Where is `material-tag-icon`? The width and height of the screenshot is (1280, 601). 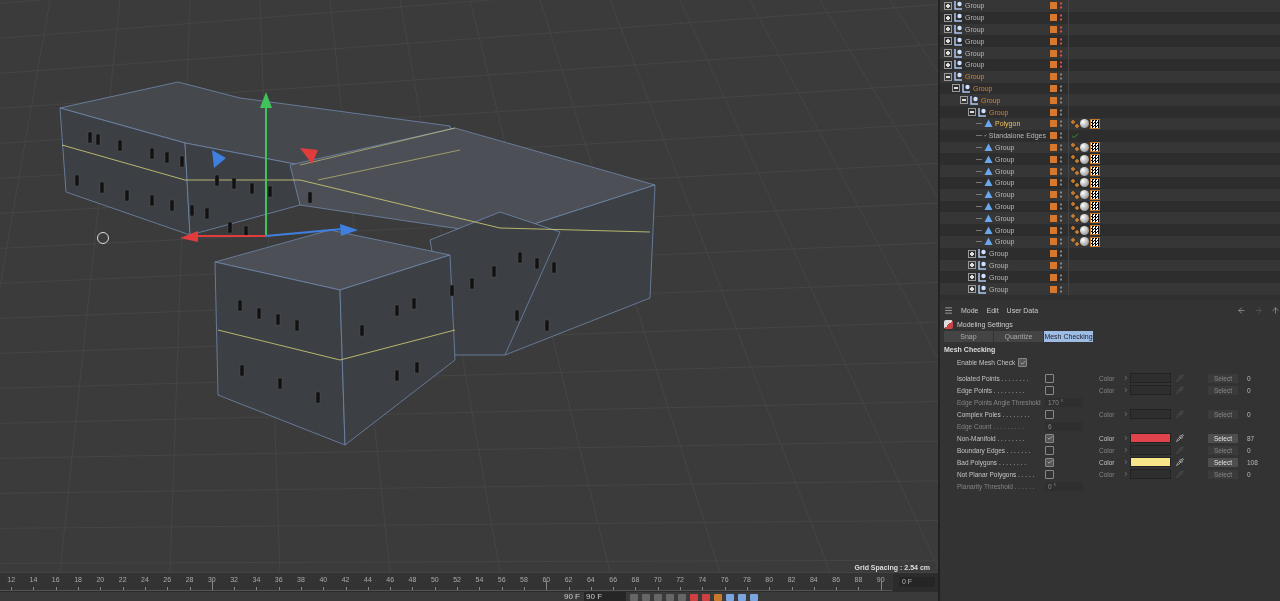 material-tag-icon is located at coordinates (1084, 124).